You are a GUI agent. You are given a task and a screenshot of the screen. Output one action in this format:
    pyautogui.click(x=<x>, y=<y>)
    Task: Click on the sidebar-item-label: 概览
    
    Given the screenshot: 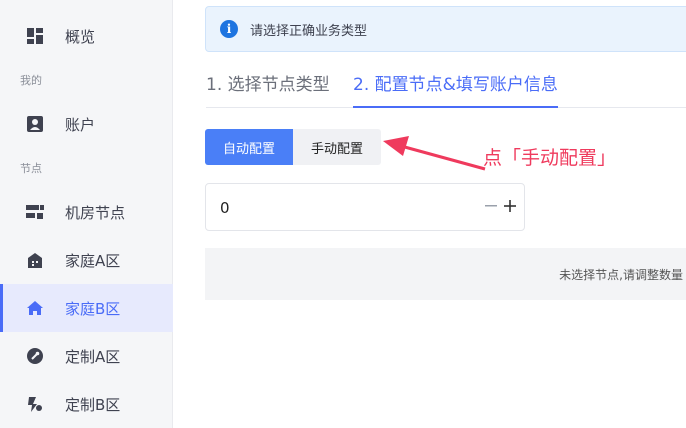 What is the action you would take?
    pyautogui.click(x=80, y=36)
    